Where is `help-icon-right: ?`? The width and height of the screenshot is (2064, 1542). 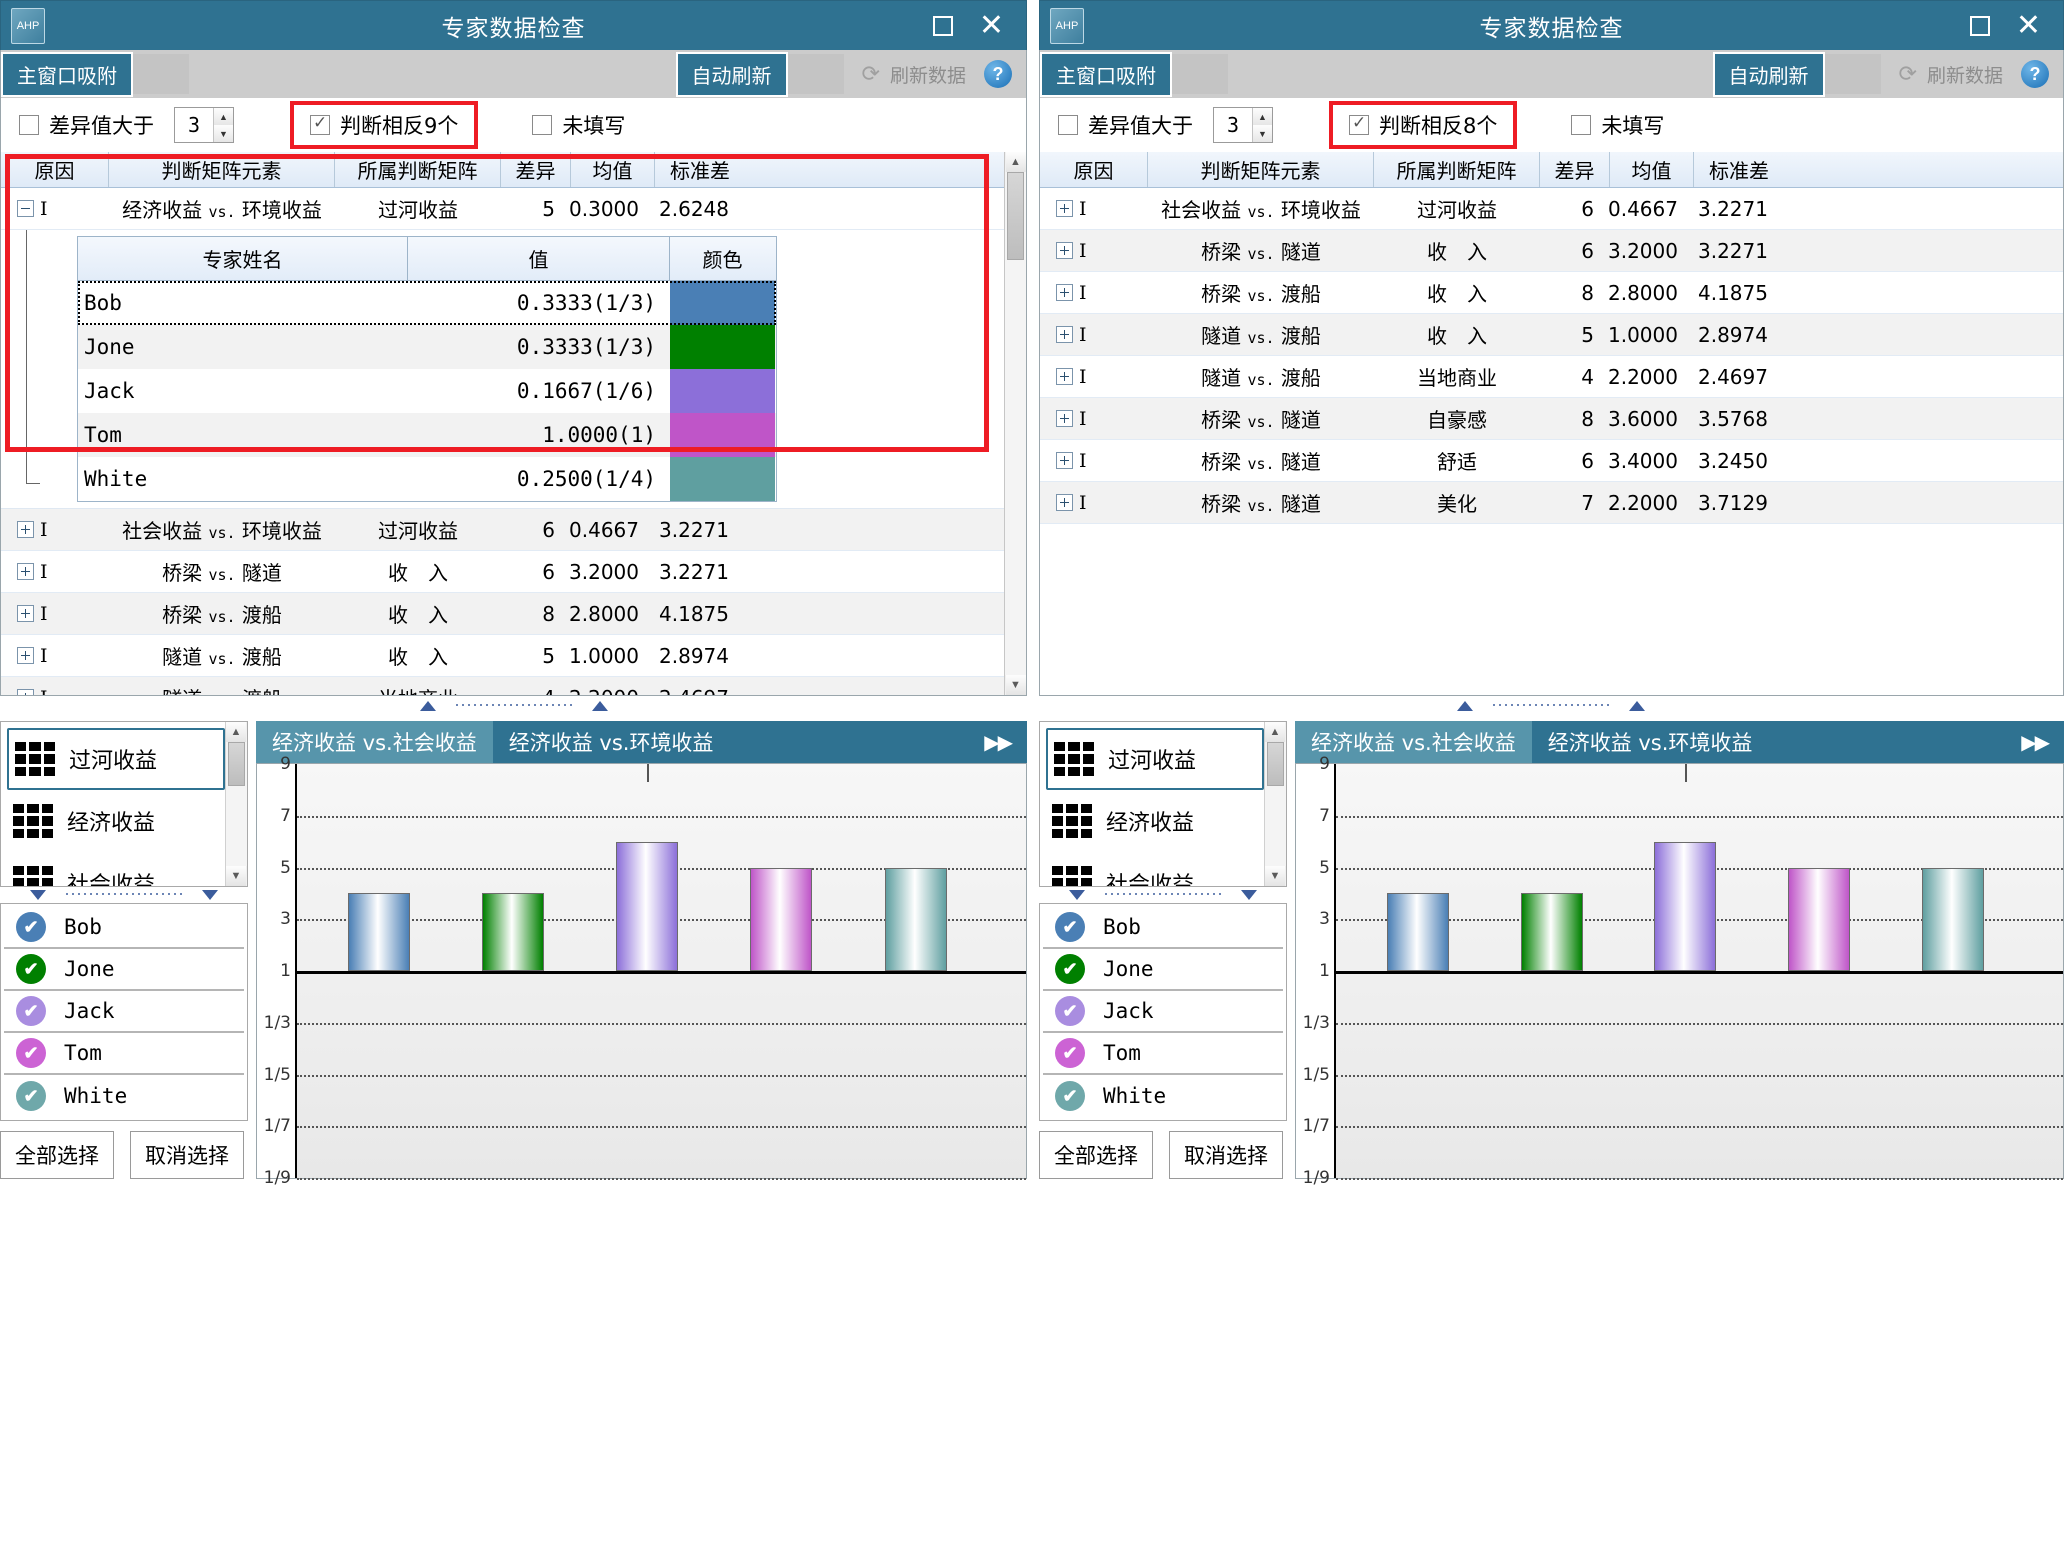 help-icon-right: ? is located at coordinates (2035, 74).